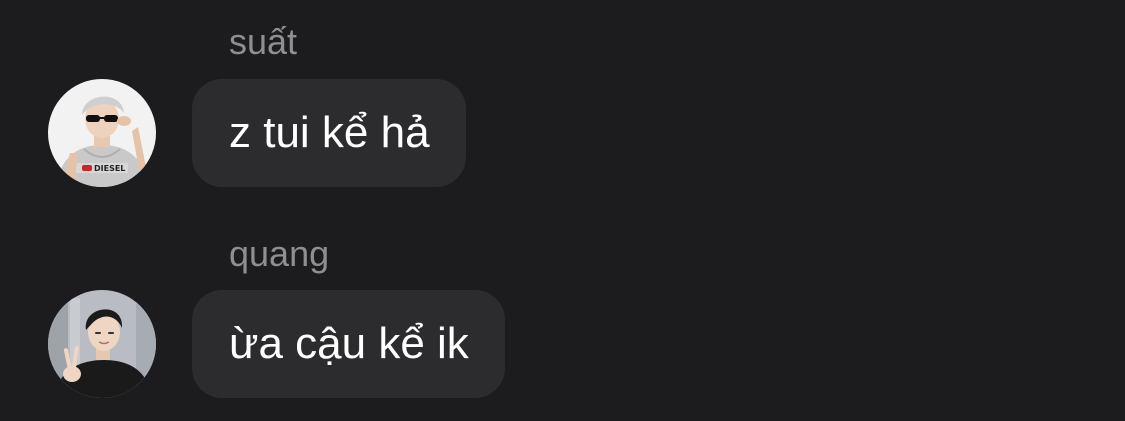 Image resolution: width=1125 pixels, height=421 pixels. What do you see at coordinates (279, 253) in the screenshot?
I see `sender-name: quang` at bounding box center [279, 253].